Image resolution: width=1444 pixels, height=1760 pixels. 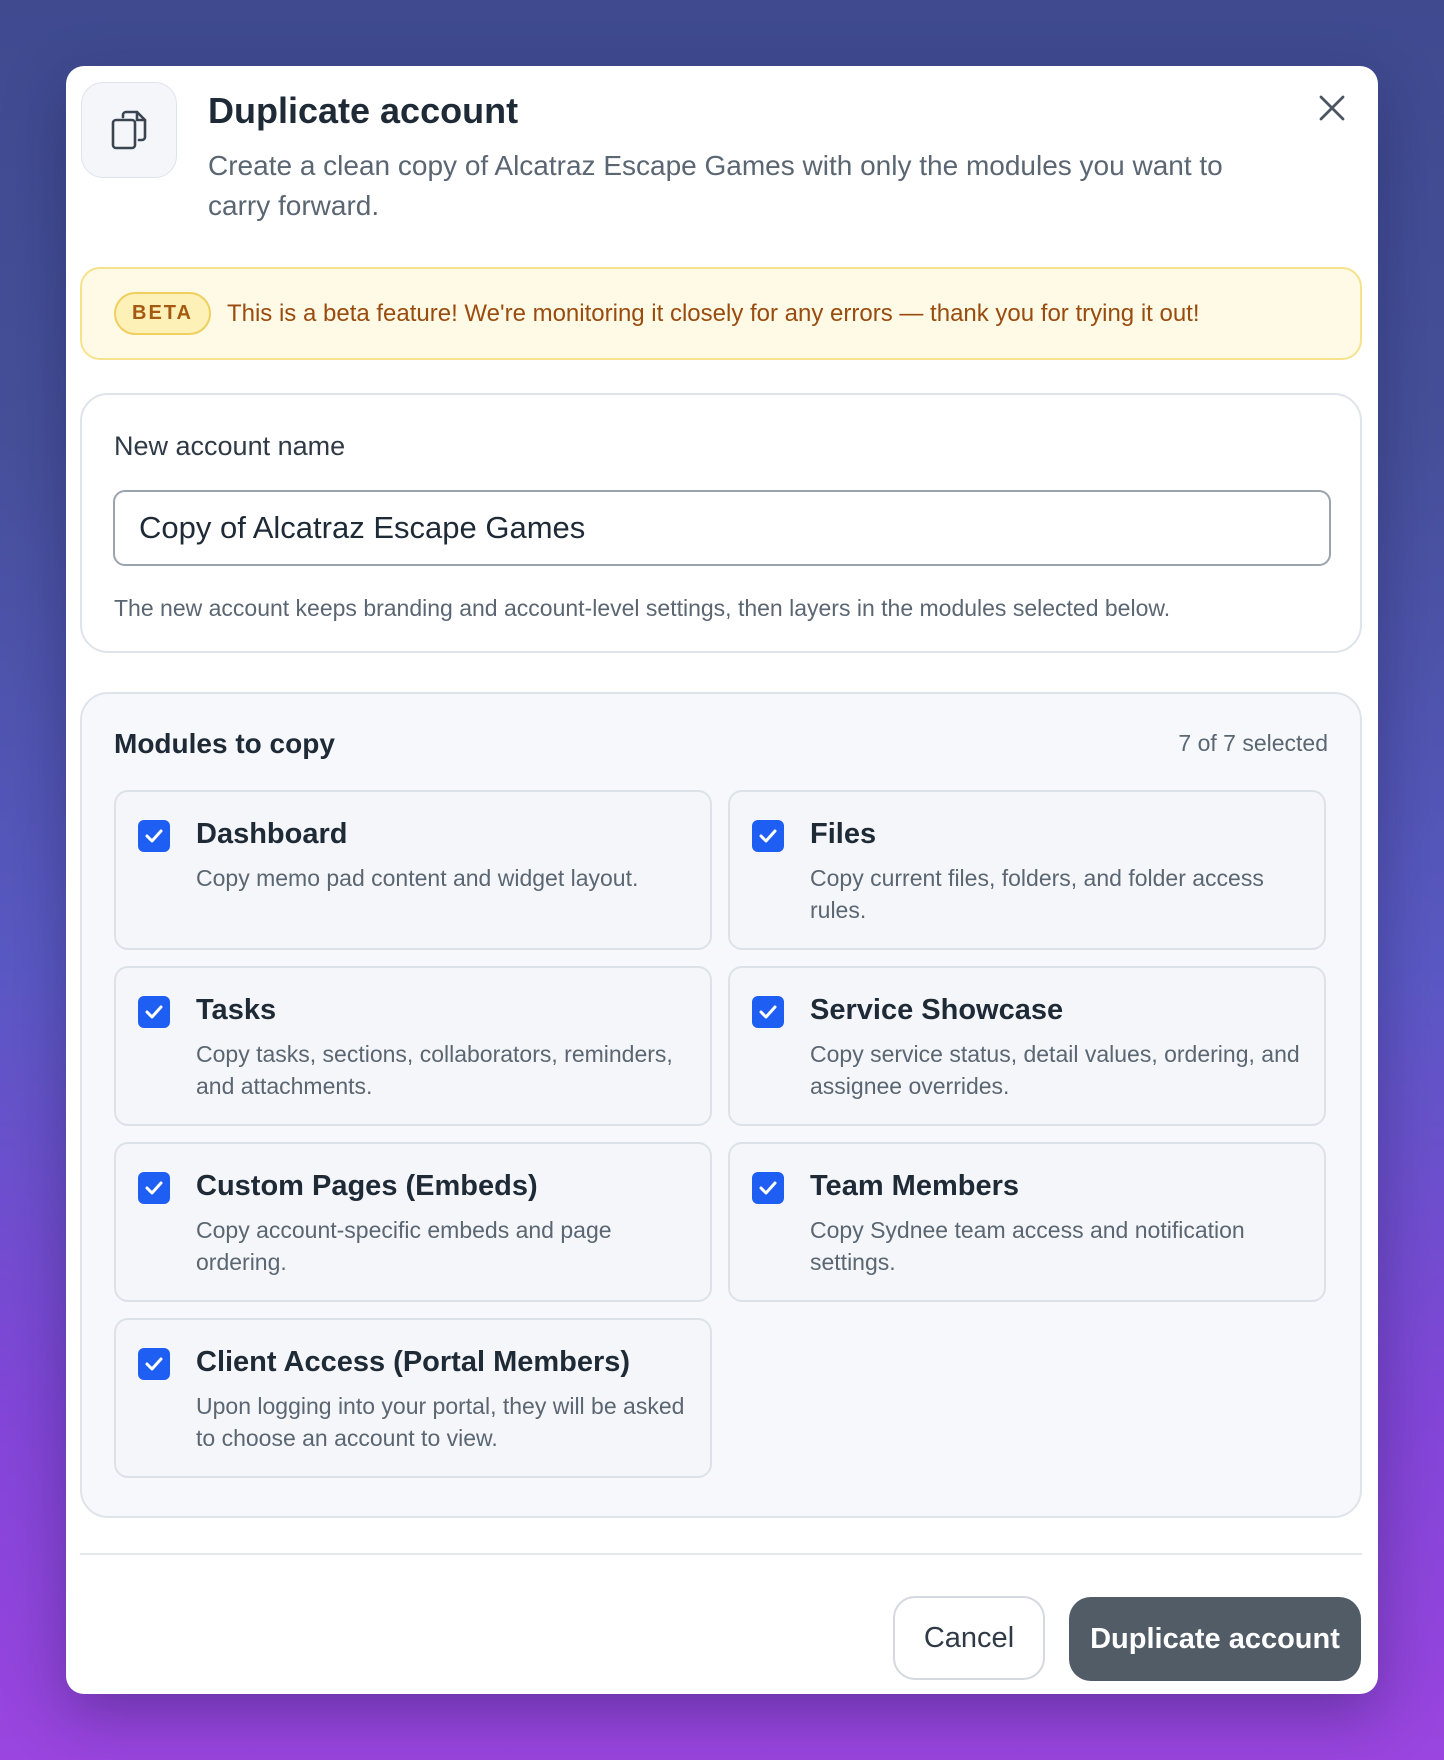 What do you see at coordinates (129, 130) in the screenshot?
I see `copy-icon` at bounding box center [129, 130].